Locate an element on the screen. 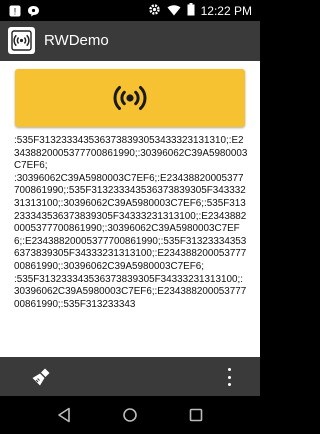 This screenshot has height=434, width=320. more-vert-icon is located at coordinates (229, 377).